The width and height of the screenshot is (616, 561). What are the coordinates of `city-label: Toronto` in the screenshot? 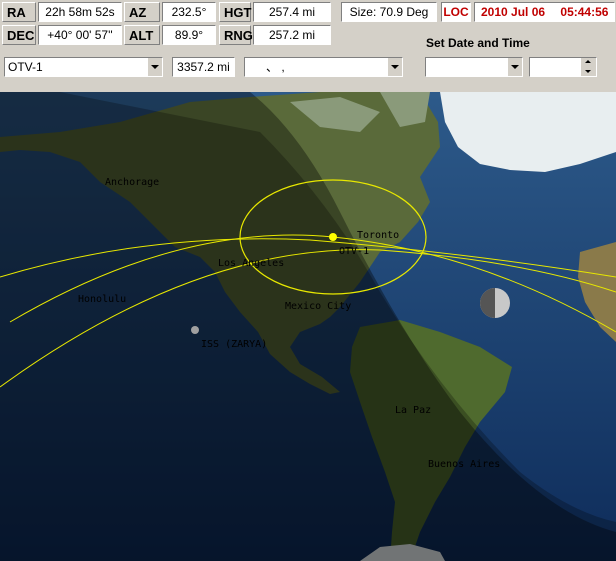 It's located at (378, 235).